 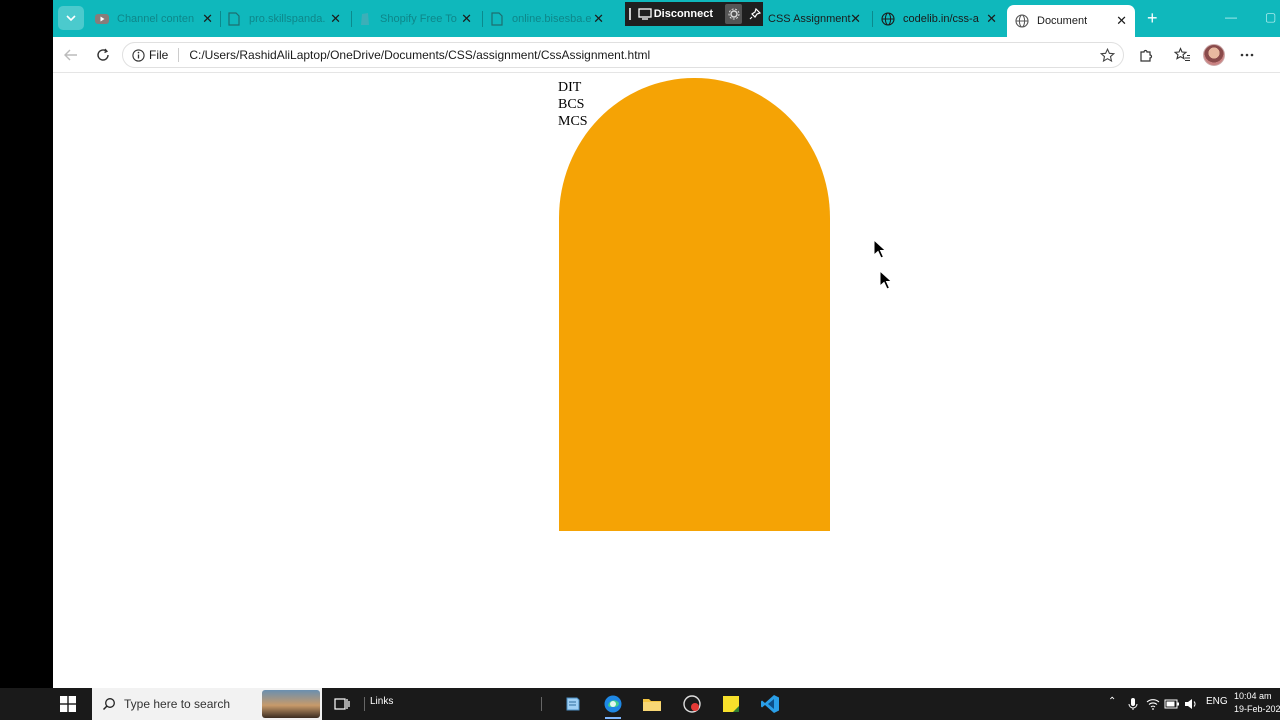 I want to click on refresh-button, so click(x=103, y=55).